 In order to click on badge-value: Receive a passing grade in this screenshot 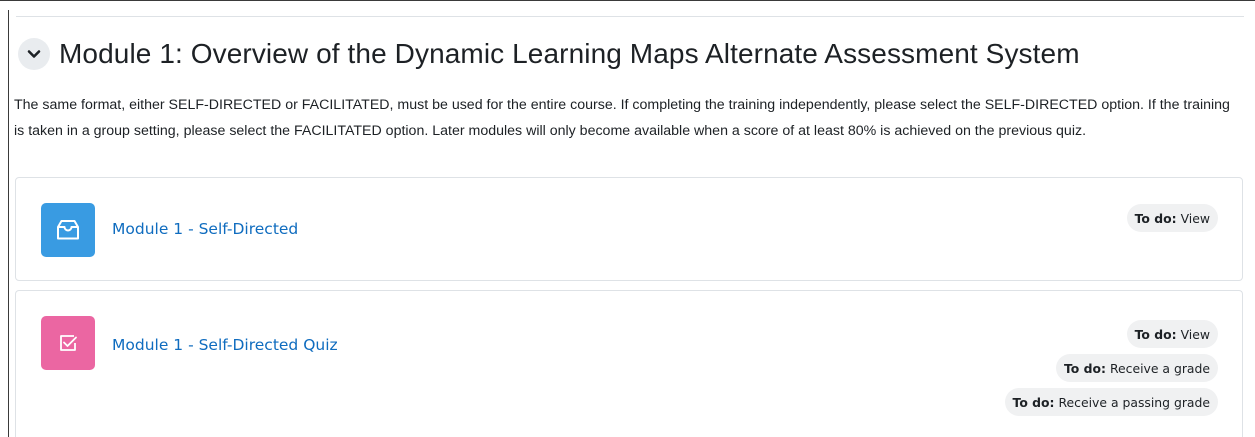, I will do `click(1134, 402)`.